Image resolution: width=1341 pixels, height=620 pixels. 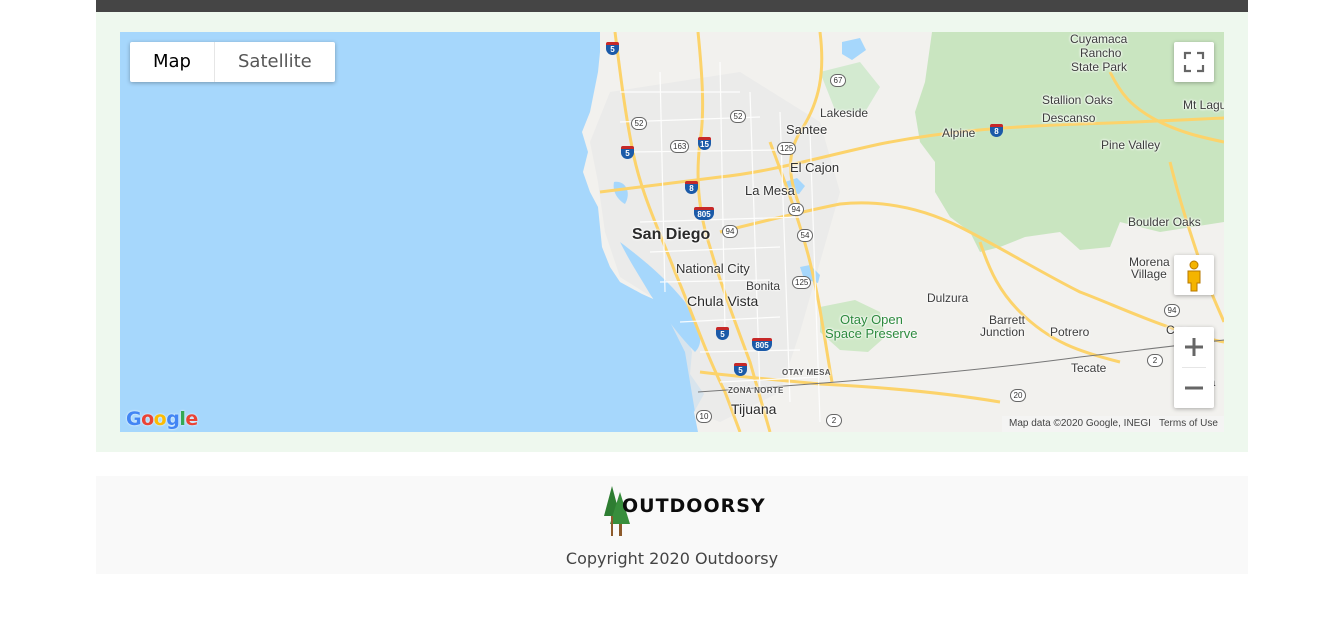 I want to click on label-dulzura: Dulzura, so click(x=948, y=298).